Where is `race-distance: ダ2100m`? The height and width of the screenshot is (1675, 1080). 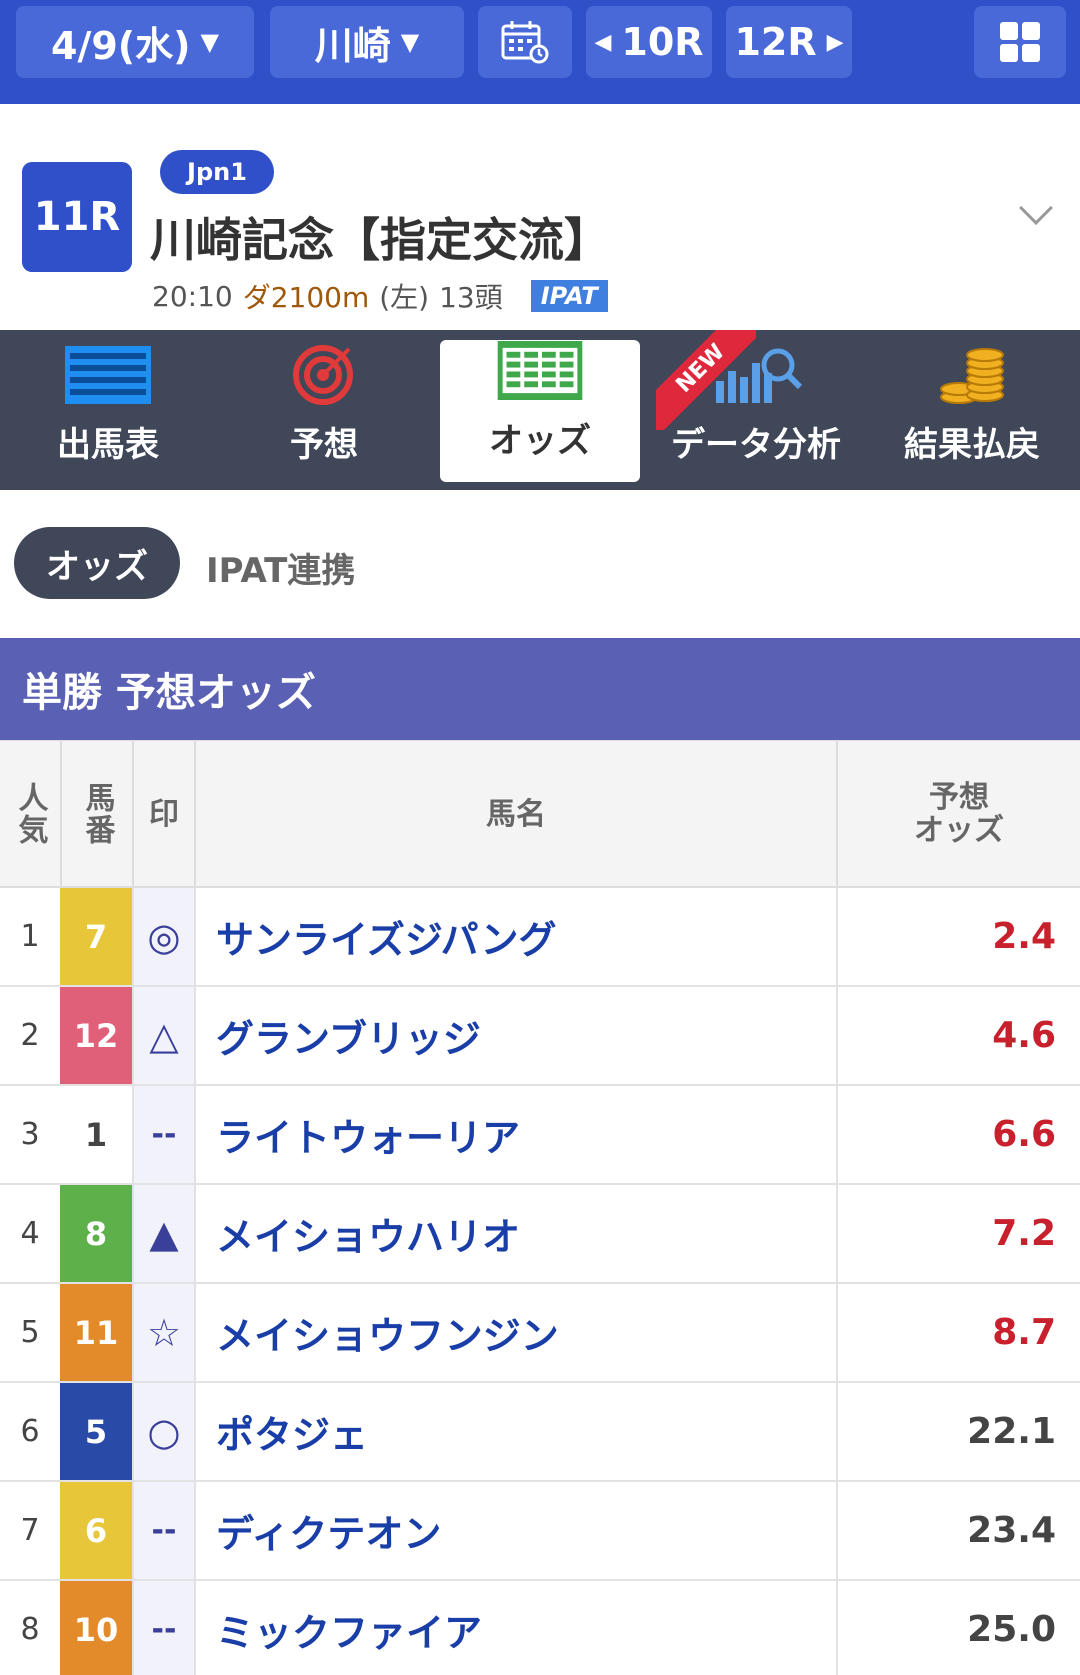 race-distance: ダ2100m is located at coordinates (306, 297).